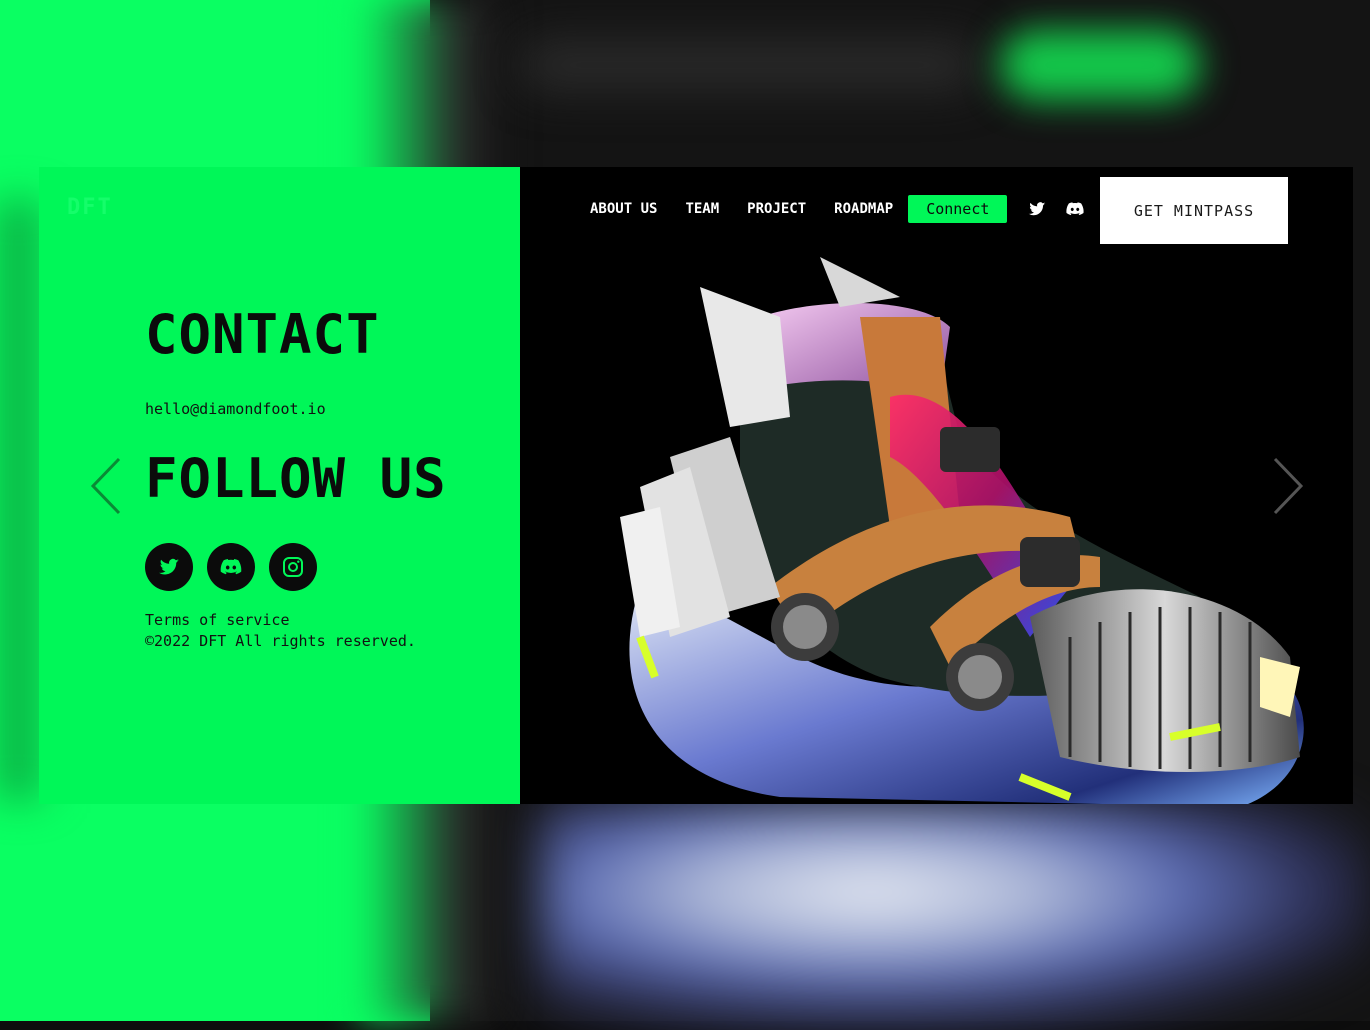 Image resolution: width=1370 pixels, height=1030 pixels. Describe the element at coordinates (106, 486) in the screenshot. I see `prev-slide-arrow-icon` at that location.